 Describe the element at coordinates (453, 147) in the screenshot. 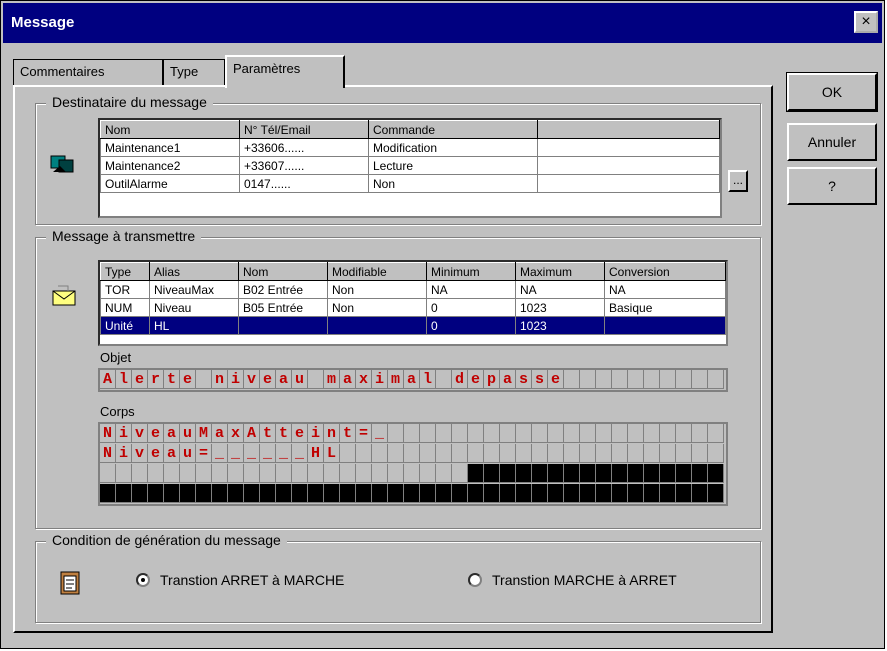

I see `table-cell: Modification` at that location.